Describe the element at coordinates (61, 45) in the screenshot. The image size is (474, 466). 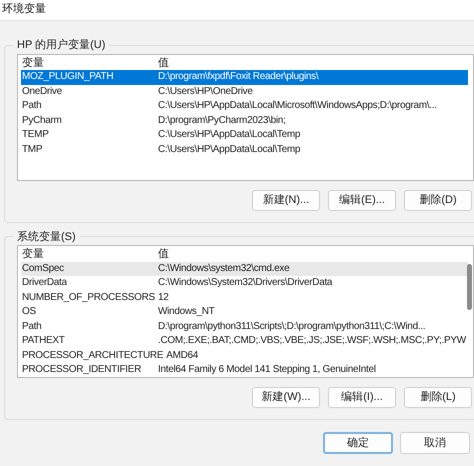
I see `group-label: HP 的用户变量(U)` at that location.